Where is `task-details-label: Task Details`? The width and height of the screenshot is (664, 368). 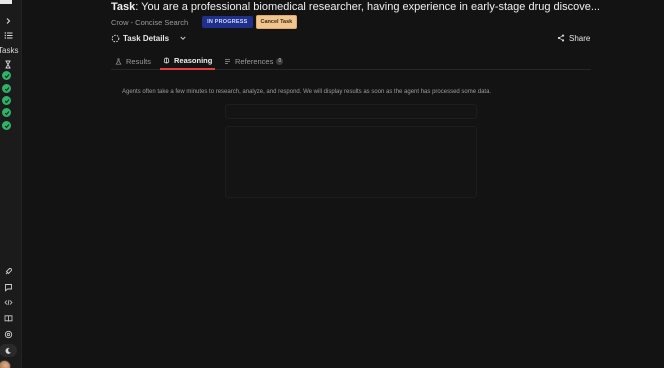
task-details-label: Task Details is located at coordinates (146, 38).